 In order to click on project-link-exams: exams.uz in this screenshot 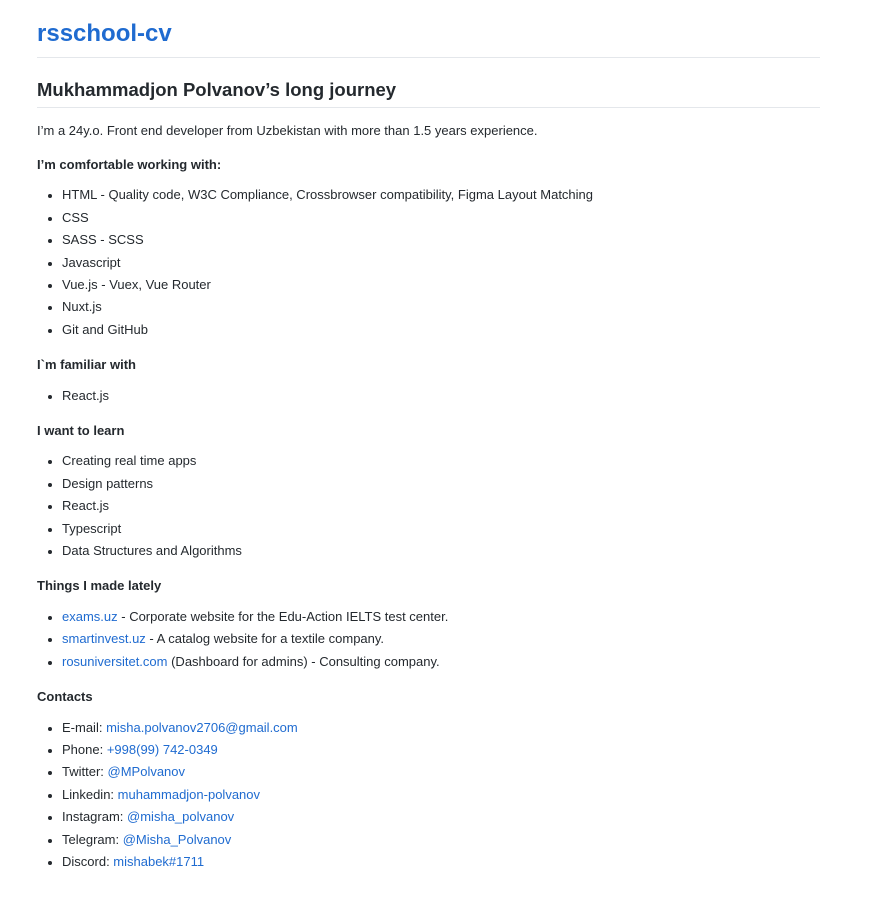, I will do `click(90, 616)`.